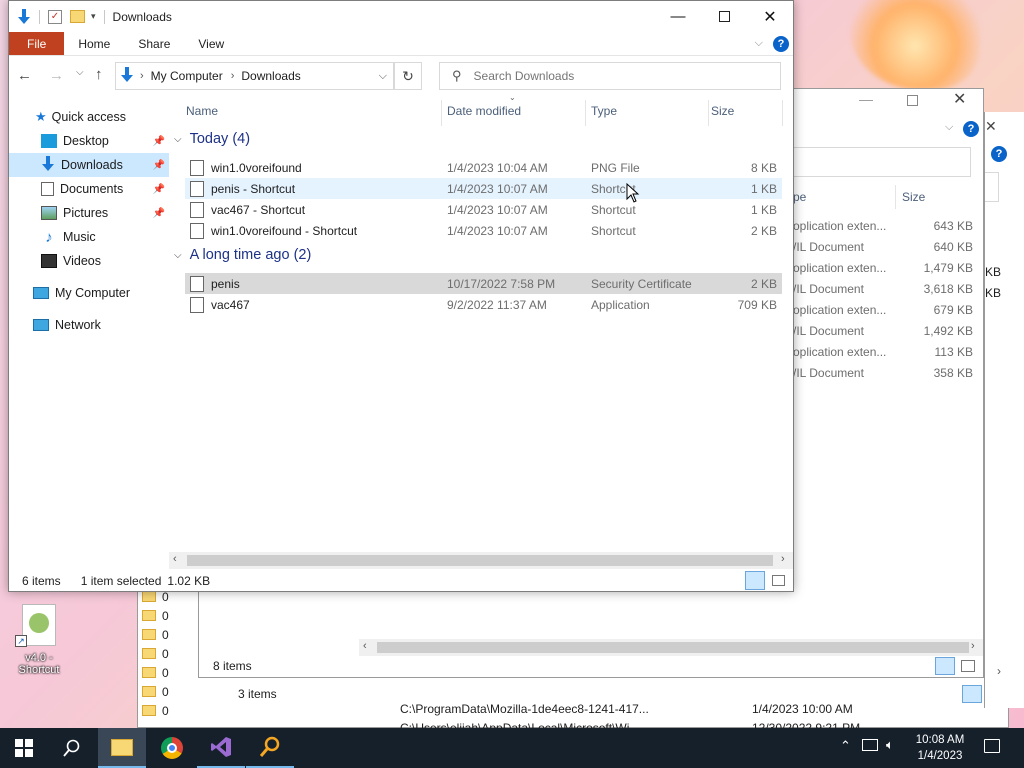 Image resolution: width=1024 pixels, height=768 pixels. What do you see at coordinates (883, 330) in the screenshot?
I see `back-list-row: /IL Document 1,492 KB` at bounding box center [883, 330].